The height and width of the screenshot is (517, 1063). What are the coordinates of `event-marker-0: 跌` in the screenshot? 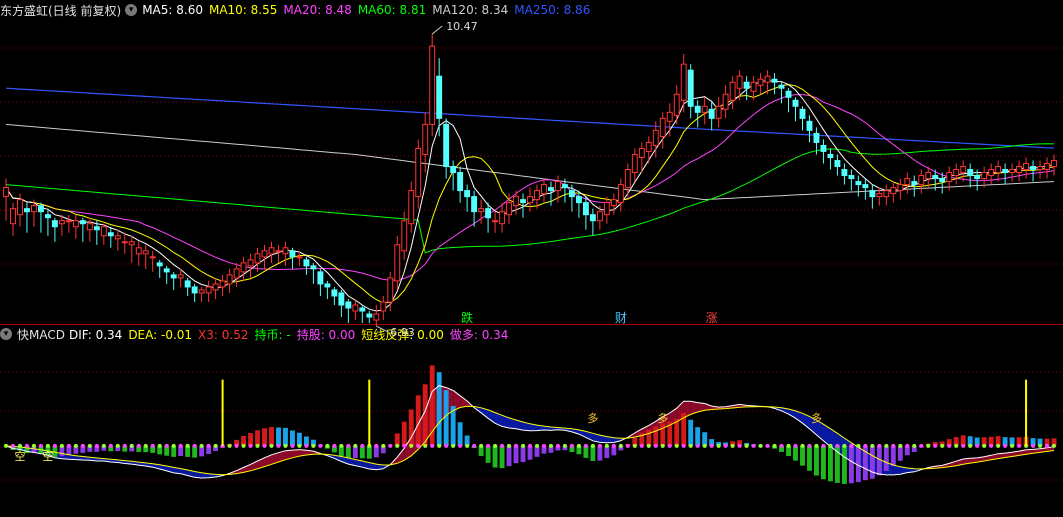 It's located at (467, 317).